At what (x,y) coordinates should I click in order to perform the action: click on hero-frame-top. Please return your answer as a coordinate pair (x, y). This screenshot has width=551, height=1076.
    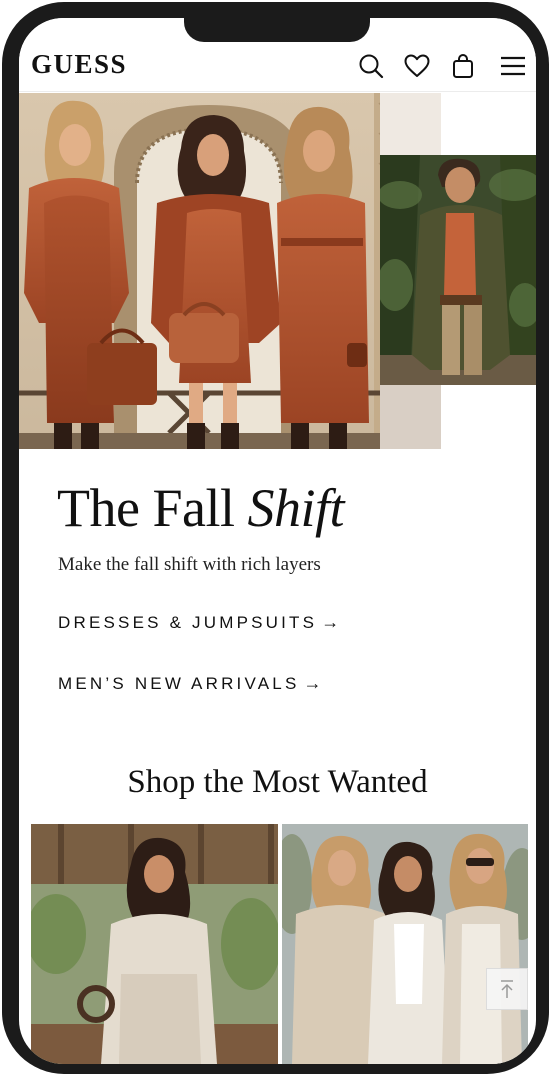
    Looking at the image, I should click on (410, 124).